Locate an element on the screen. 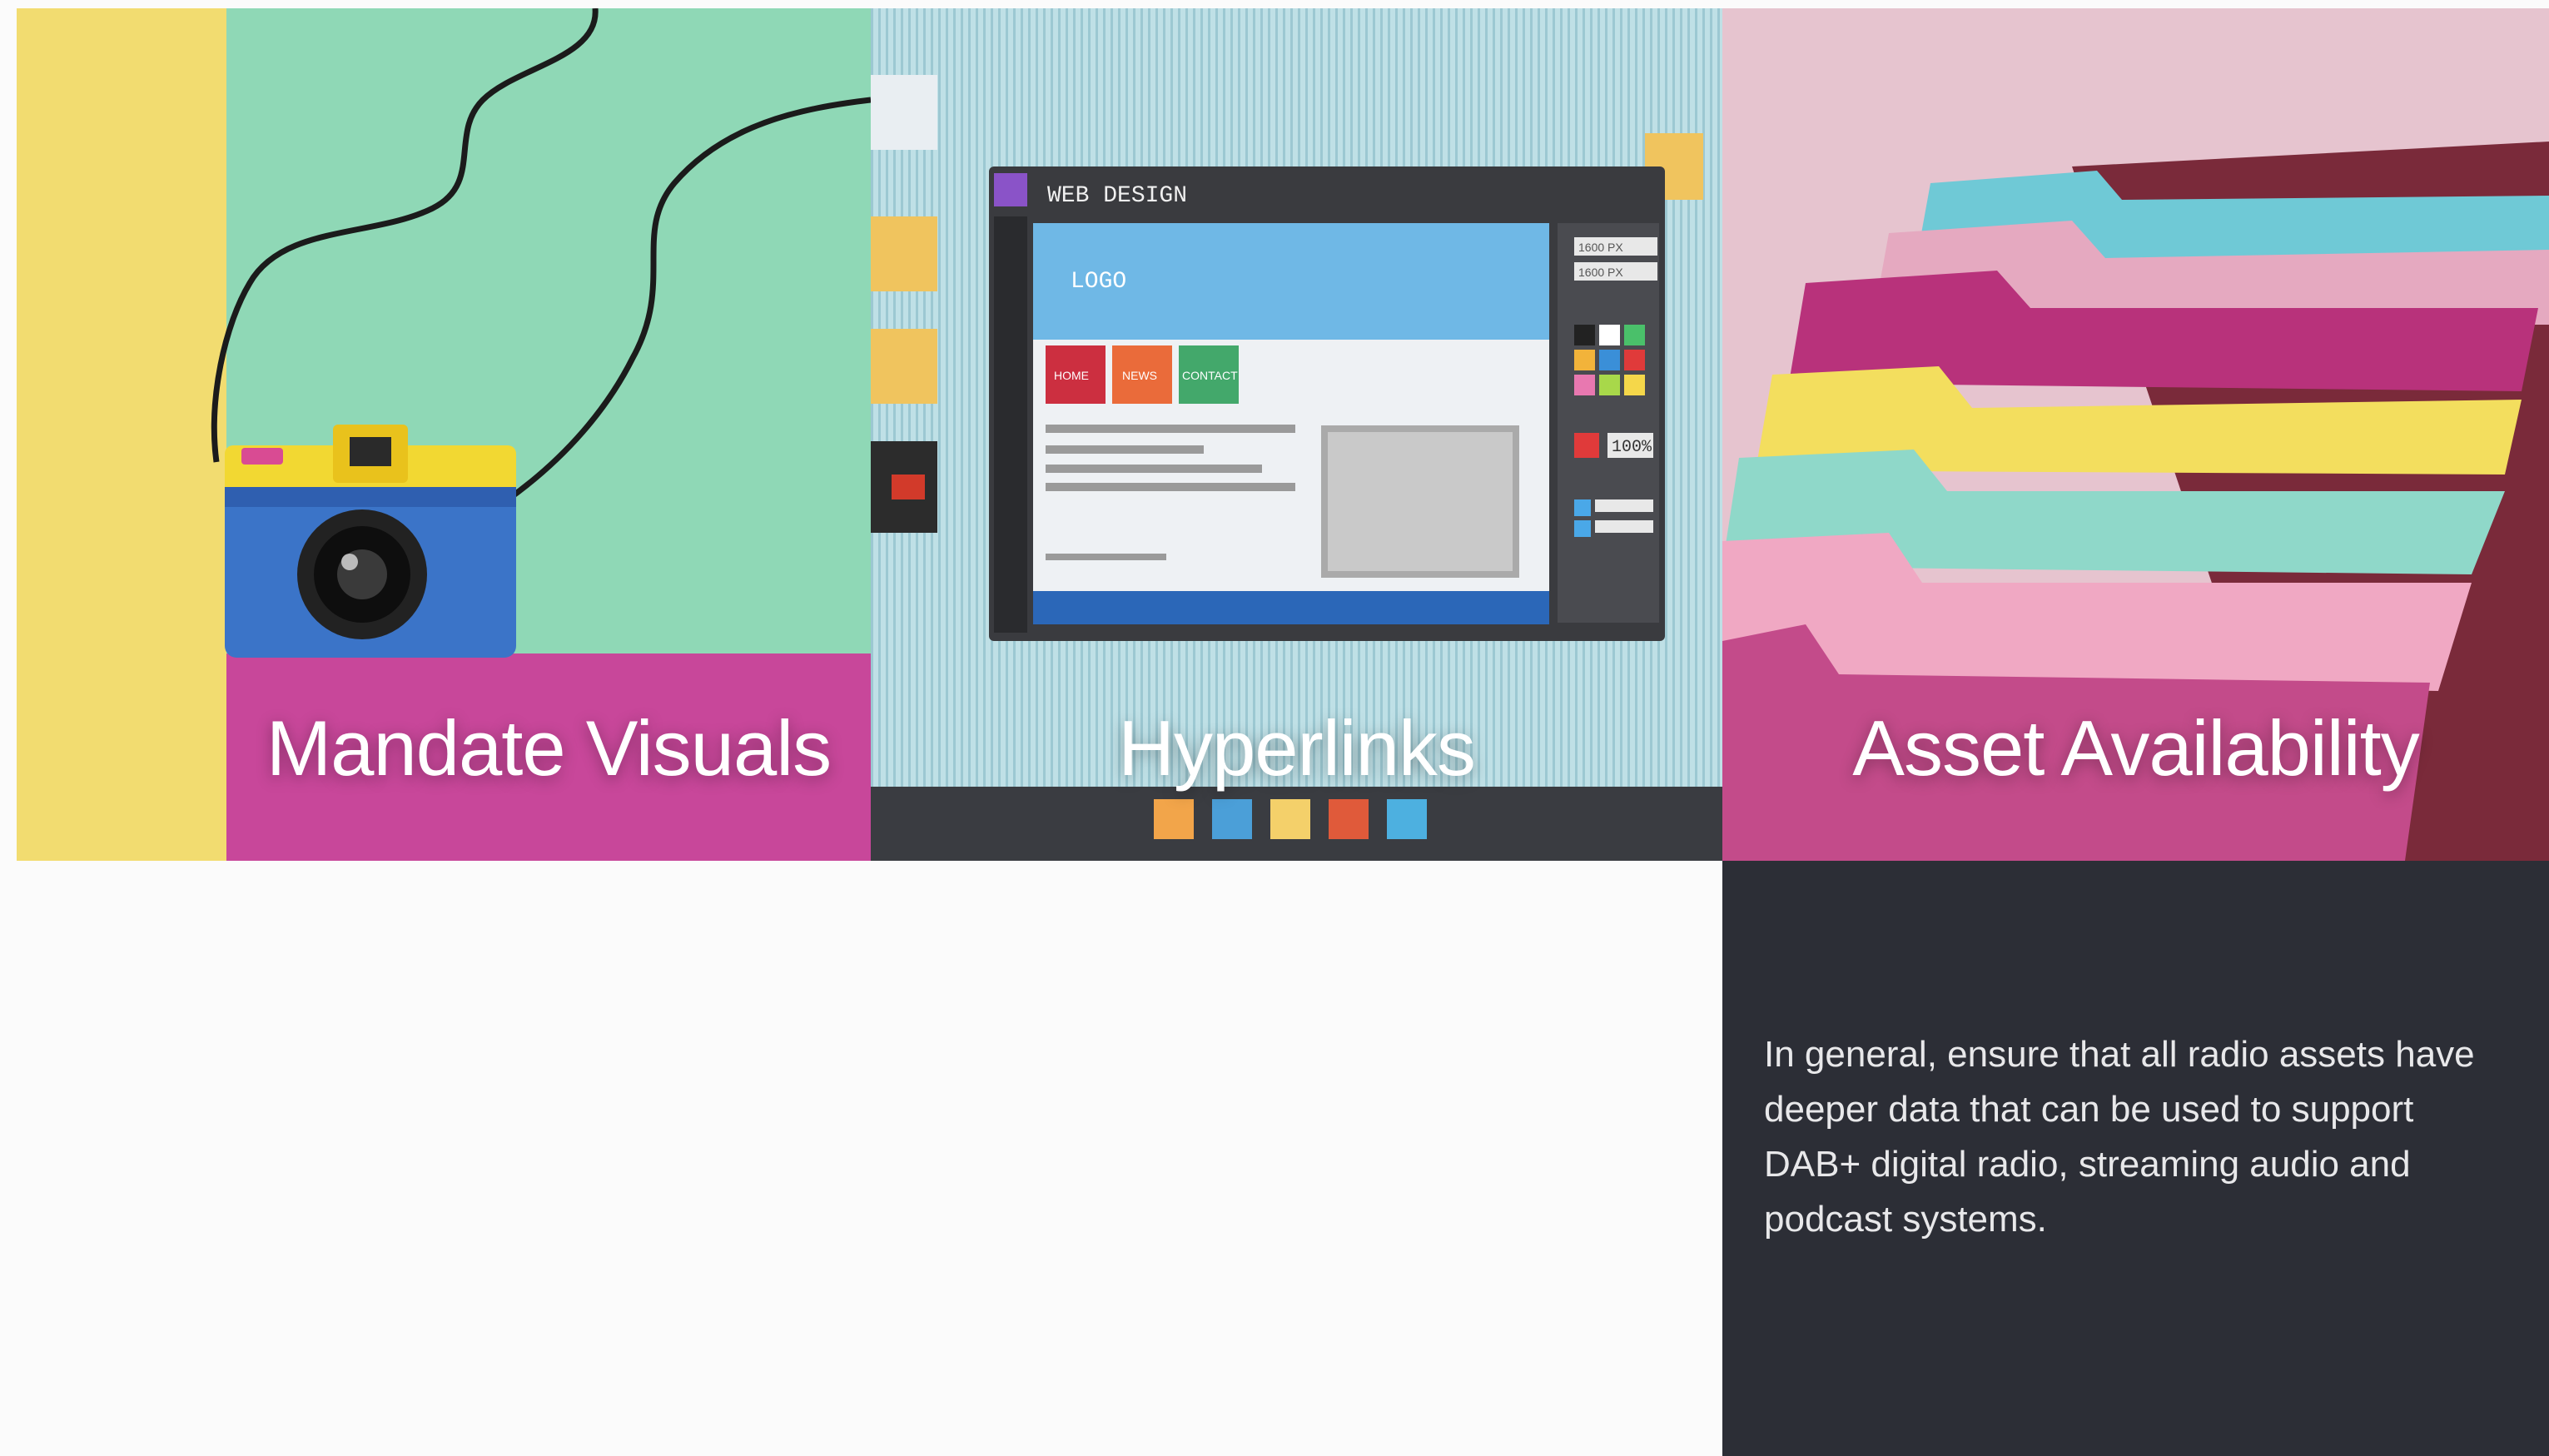 This screenshot has height=1456, width=2549. mockup-nav-news: NEWS is located at coordinates (1140, 375).